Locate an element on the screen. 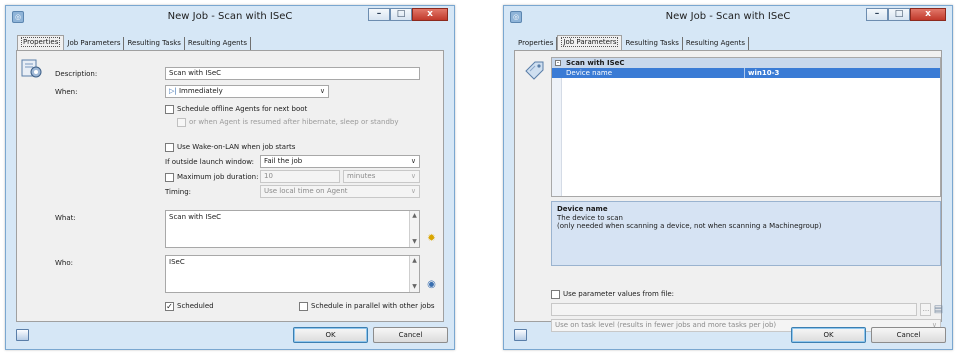 This screenshot has height=357, width=960. gear-icon: ✹ is located at coordinates (431, 238).